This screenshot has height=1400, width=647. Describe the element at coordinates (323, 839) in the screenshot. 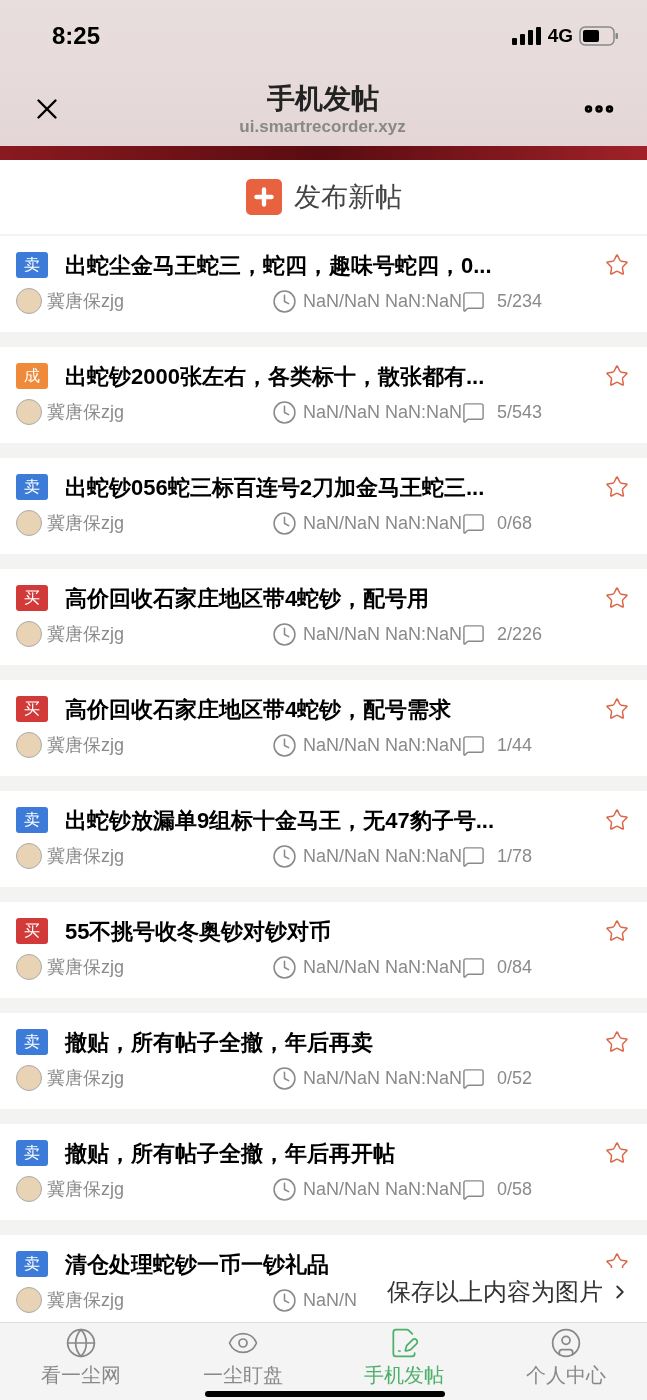

I see `post-card: 卖 出蛇钞放漏单9组标十金马王，无47豹子号... 冀唐保zjg NaN/NaN NaN:NaN 1/78` at that location.